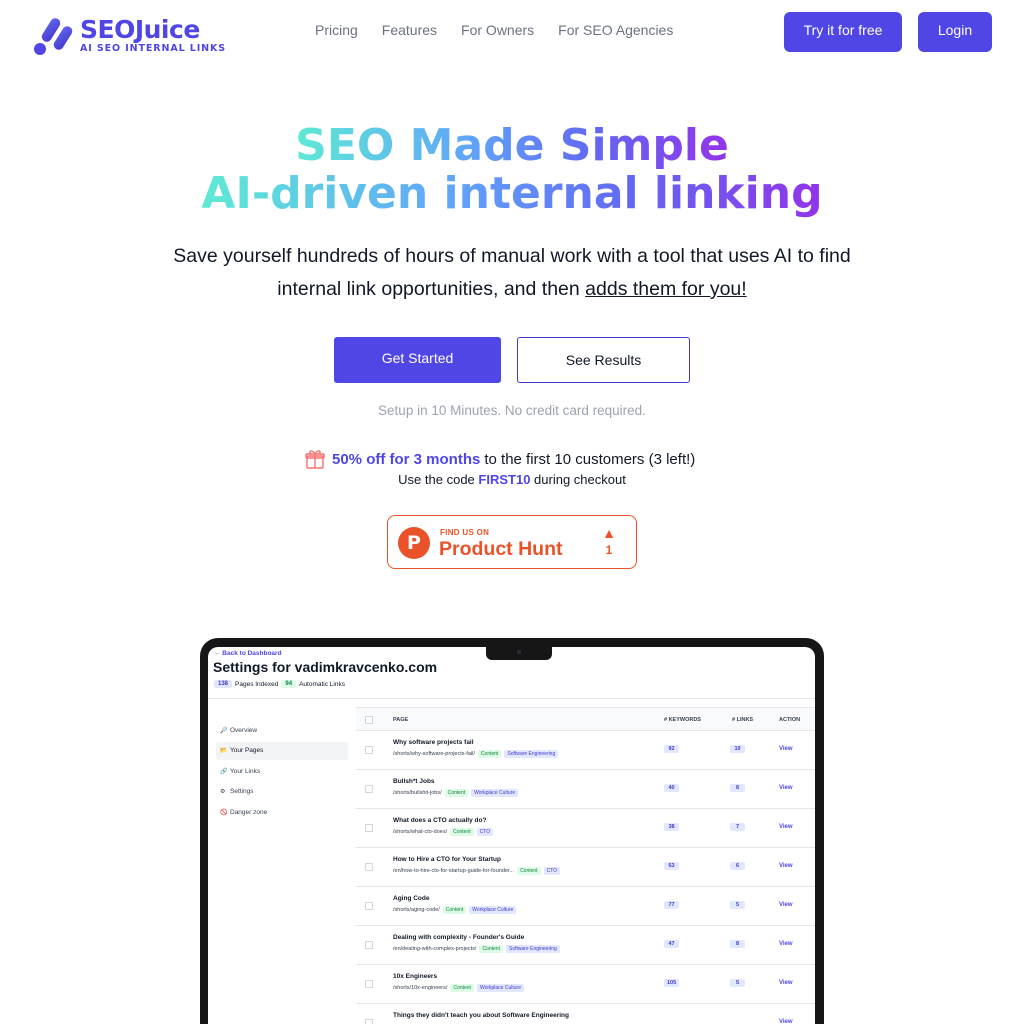 This screenshot has height=1024, width=1024. Describe the element at coordinates (336, 30) in the screenshot. I see `nav-pricing: Pricing` at that location.